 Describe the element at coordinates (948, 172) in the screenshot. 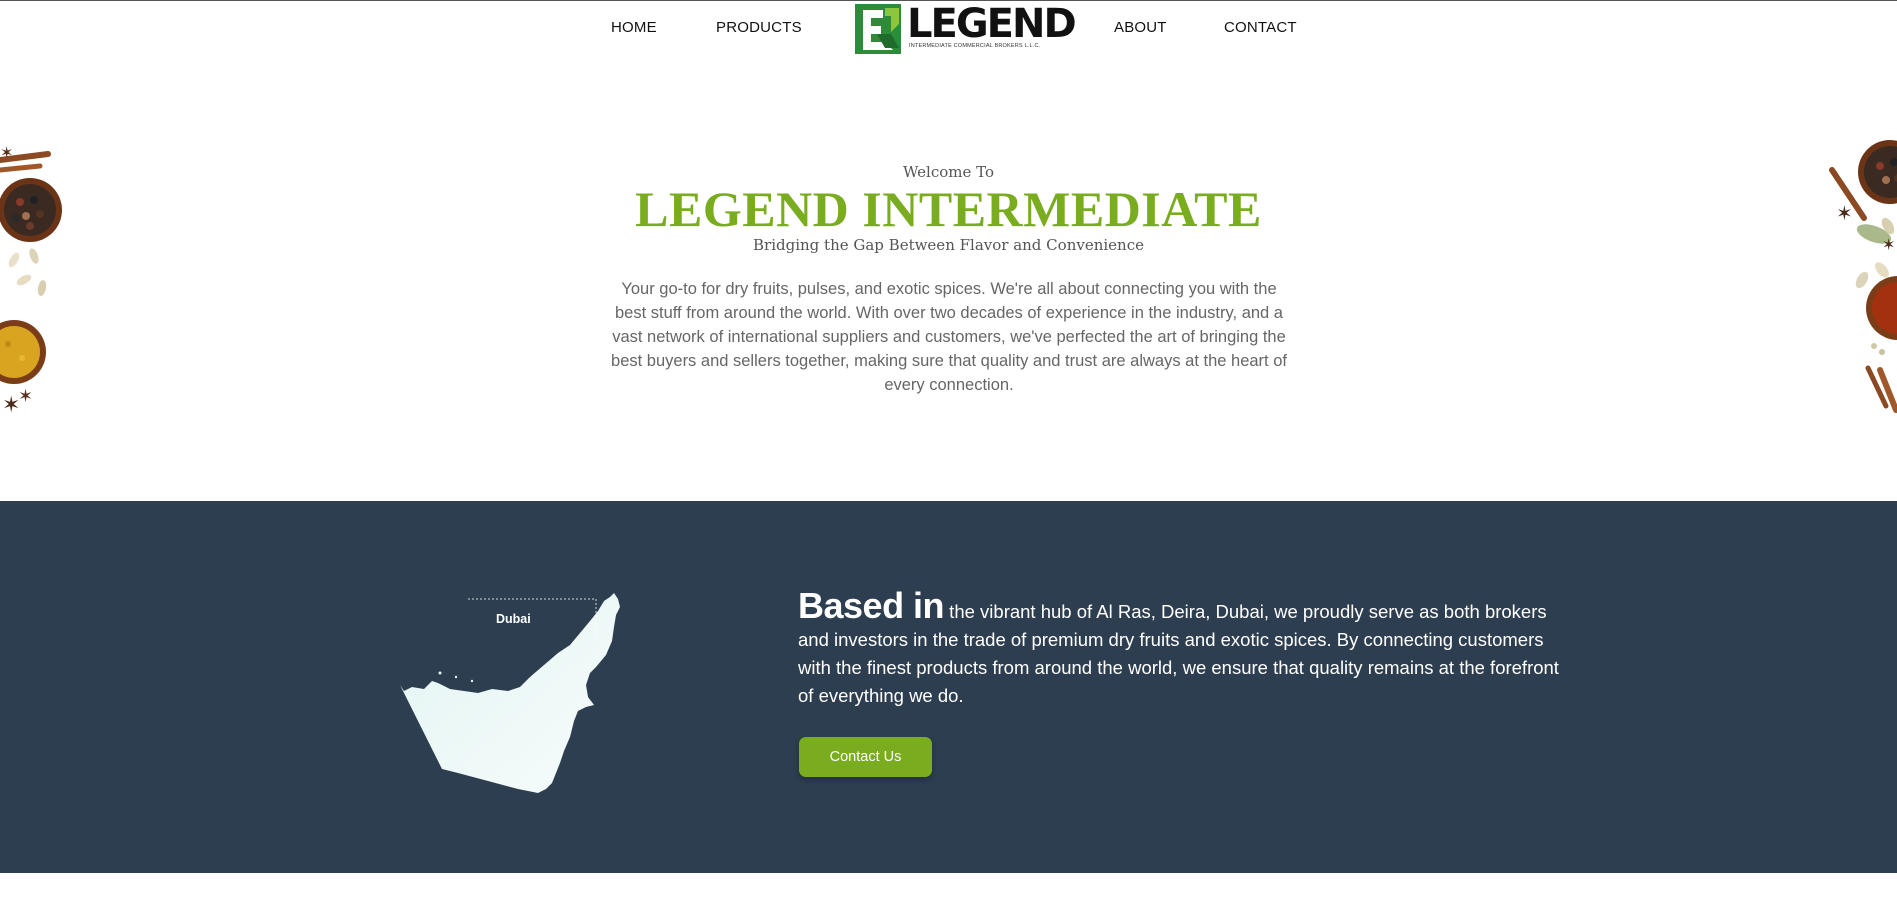

I see `hero-pre-title: Welcome To` at that location.